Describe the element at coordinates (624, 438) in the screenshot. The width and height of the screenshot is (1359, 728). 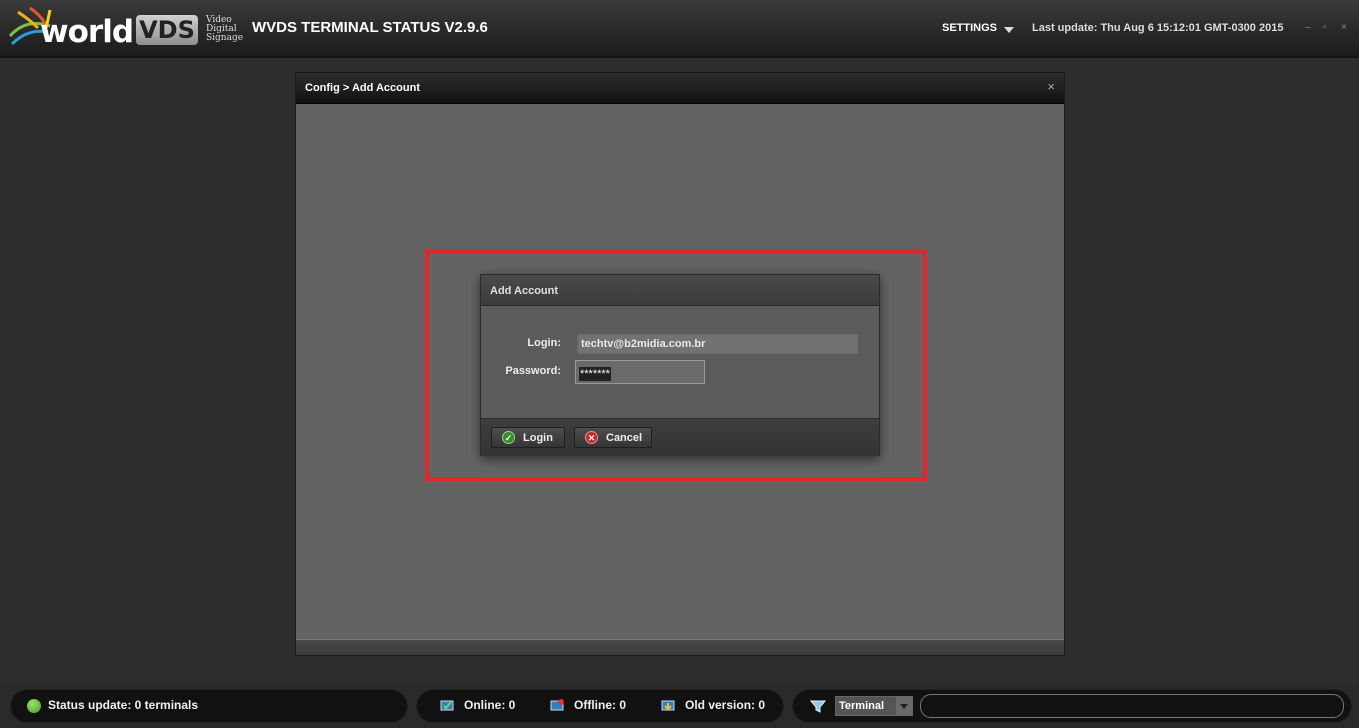
I see `cancel-button-label: Cancel` at that location.